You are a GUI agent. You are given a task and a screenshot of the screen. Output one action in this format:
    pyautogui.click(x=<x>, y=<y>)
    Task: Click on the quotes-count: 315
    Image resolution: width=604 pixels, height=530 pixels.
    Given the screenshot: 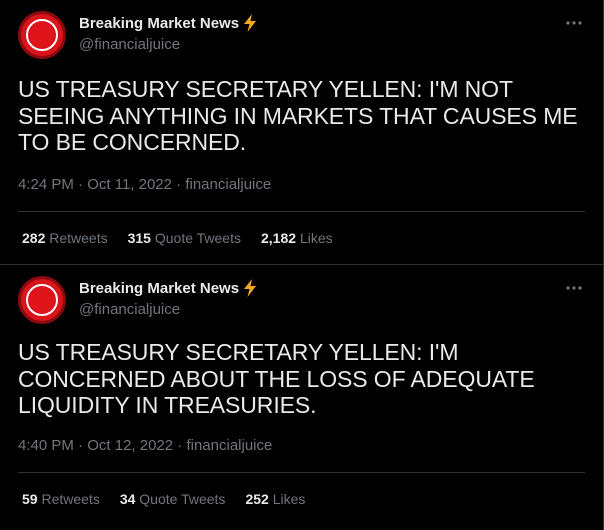 What is the action you would take?
    pyautogui.click(x=139, y=238)
    